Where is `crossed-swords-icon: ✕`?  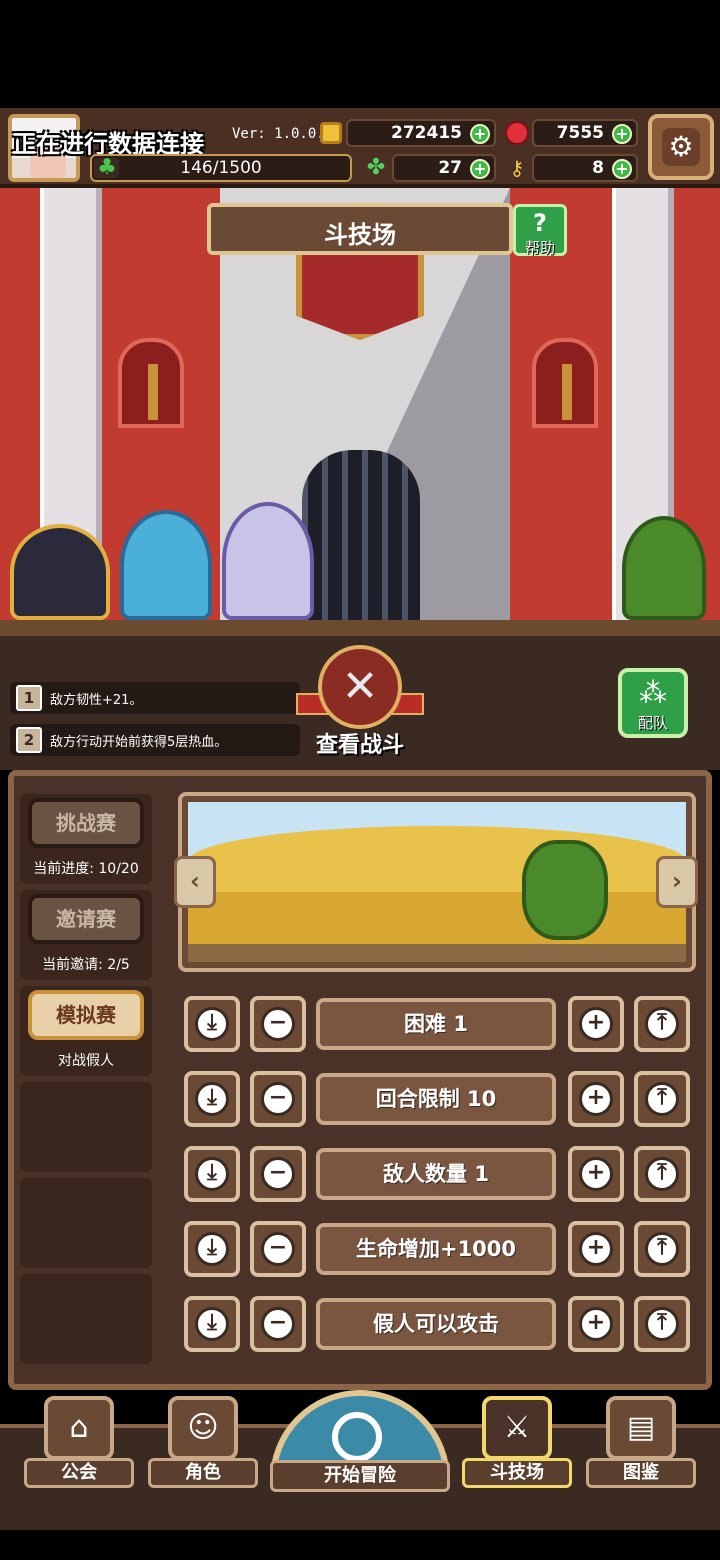 crossed-swords-icon: ✕ is located at coordinates (360, 687).